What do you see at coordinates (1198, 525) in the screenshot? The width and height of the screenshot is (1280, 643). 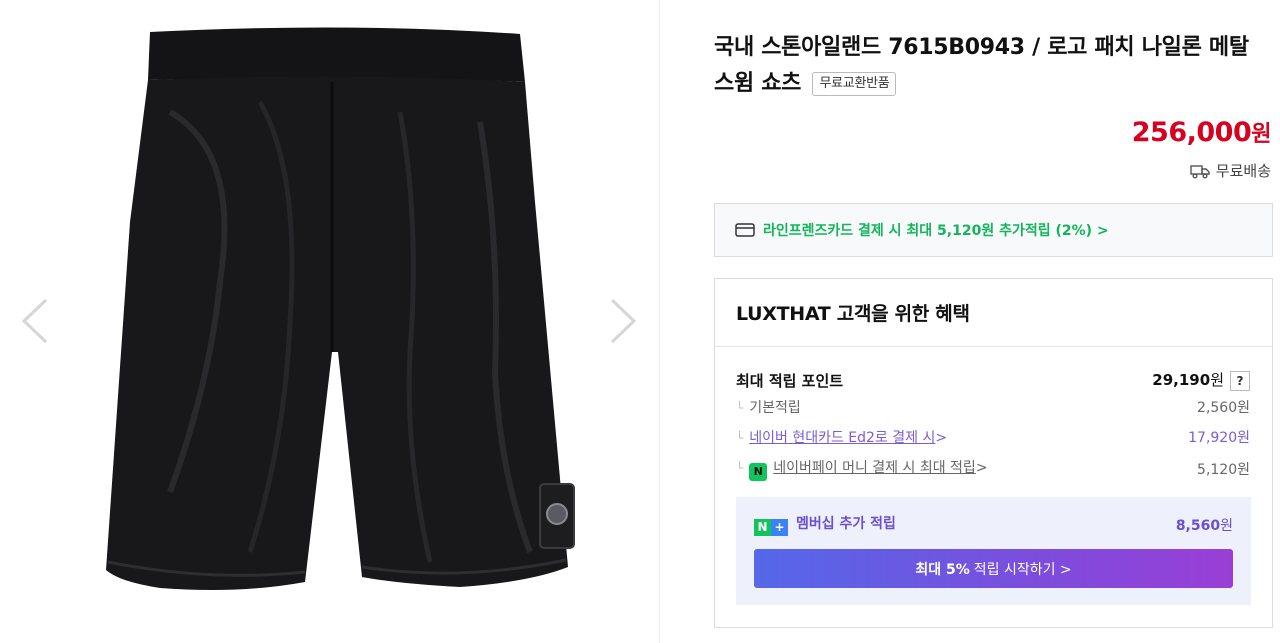 I see `membership-value: 8,560` at bounding box center [1198, 525].